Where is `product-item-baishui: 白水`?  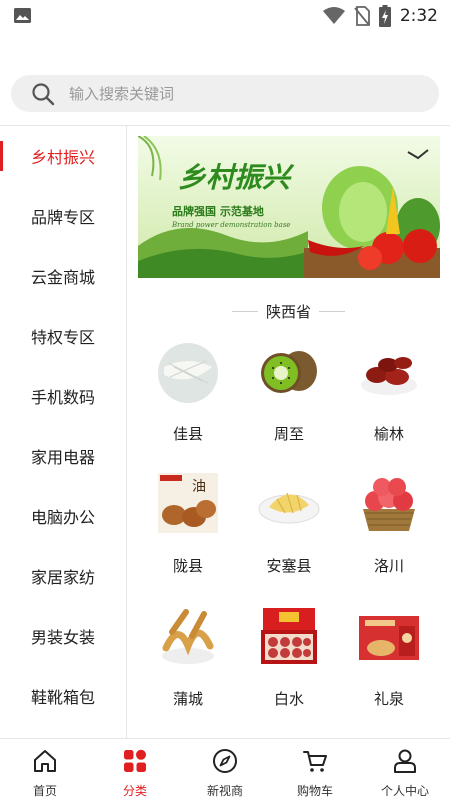
product-item-baishui: 白水 is located at coordinates (289, 655).